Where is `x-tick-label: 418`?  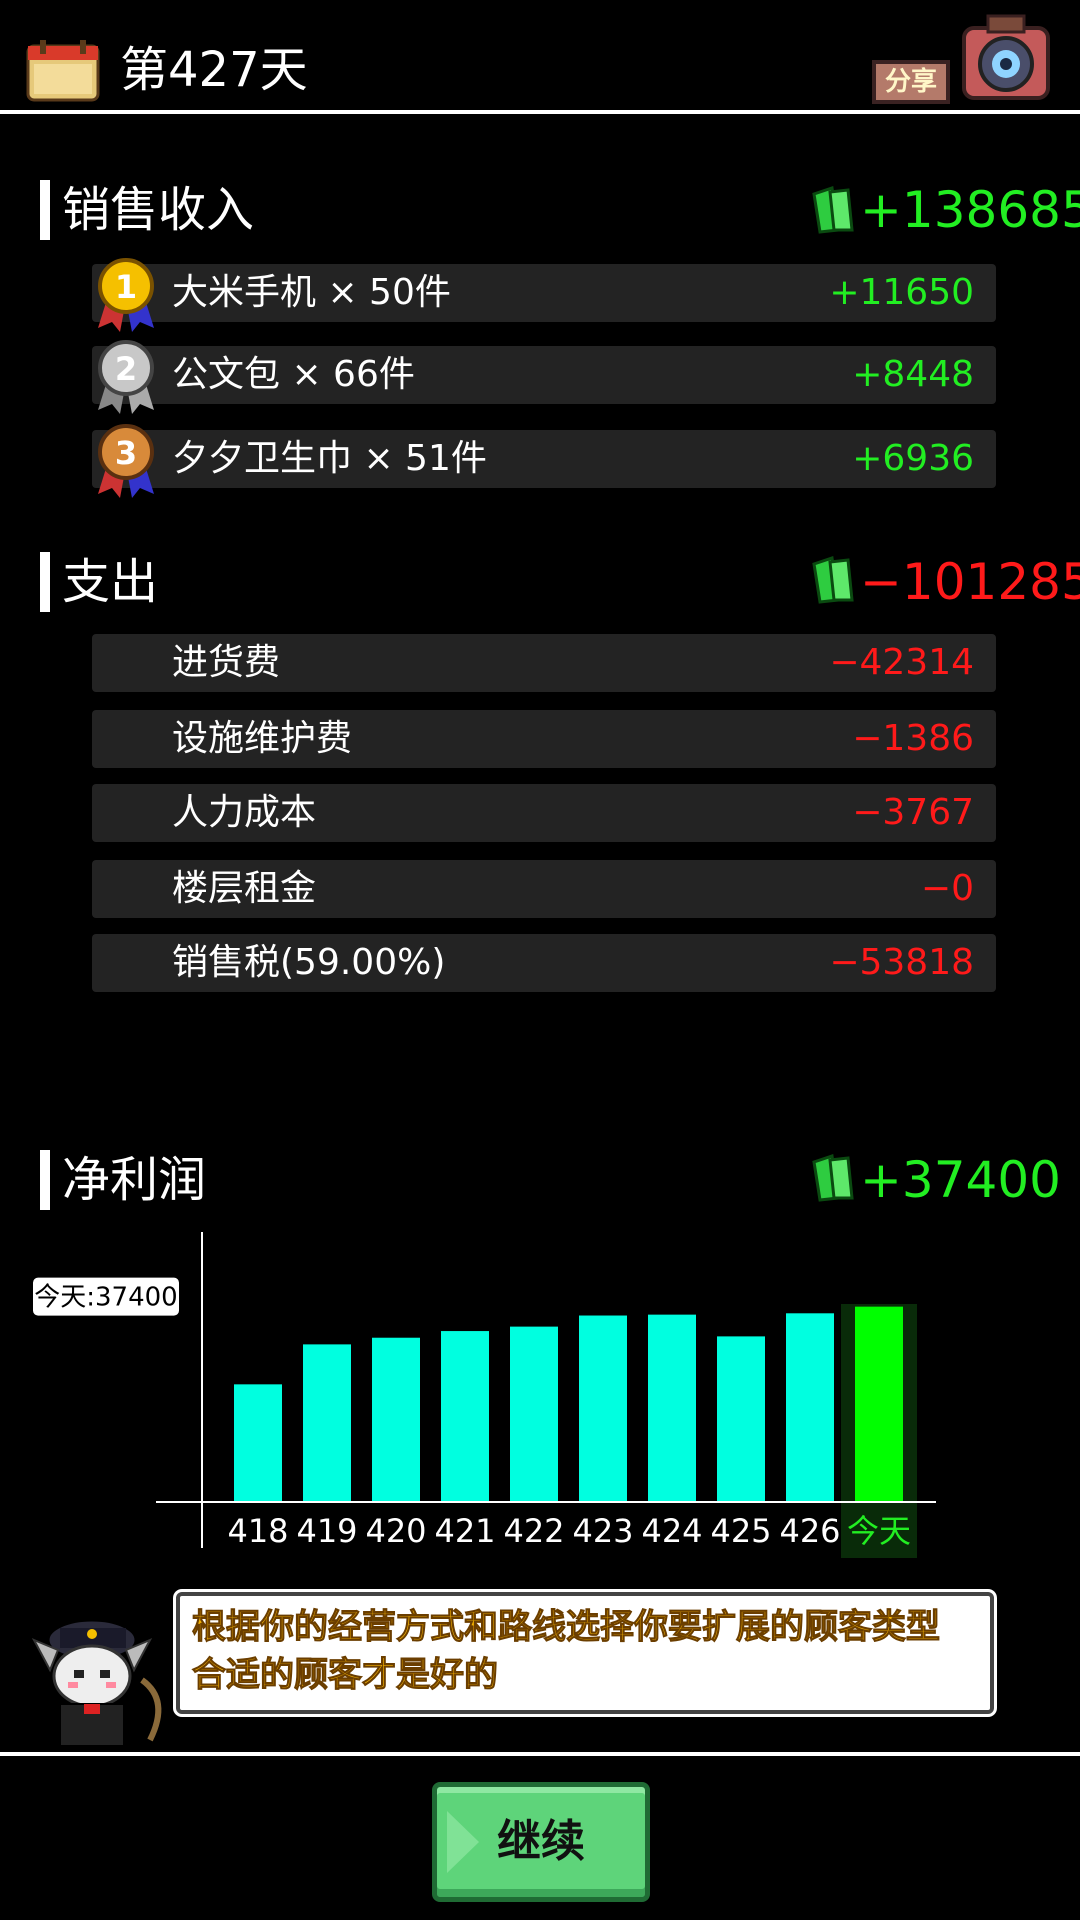 x-tick-label: 418 is located at coordinates (257, 1531).